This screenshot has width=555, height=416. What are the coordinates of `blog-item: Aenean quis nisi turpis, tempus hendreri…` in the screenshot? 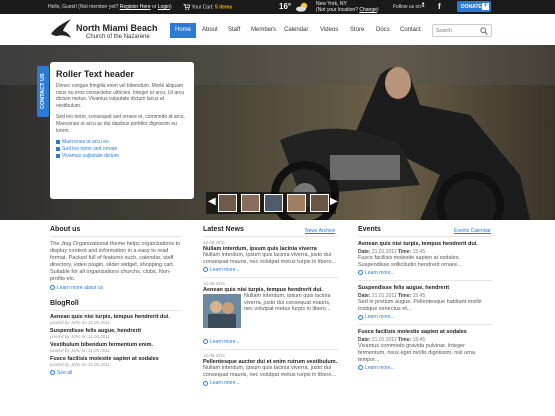 It's located at (116, 319).